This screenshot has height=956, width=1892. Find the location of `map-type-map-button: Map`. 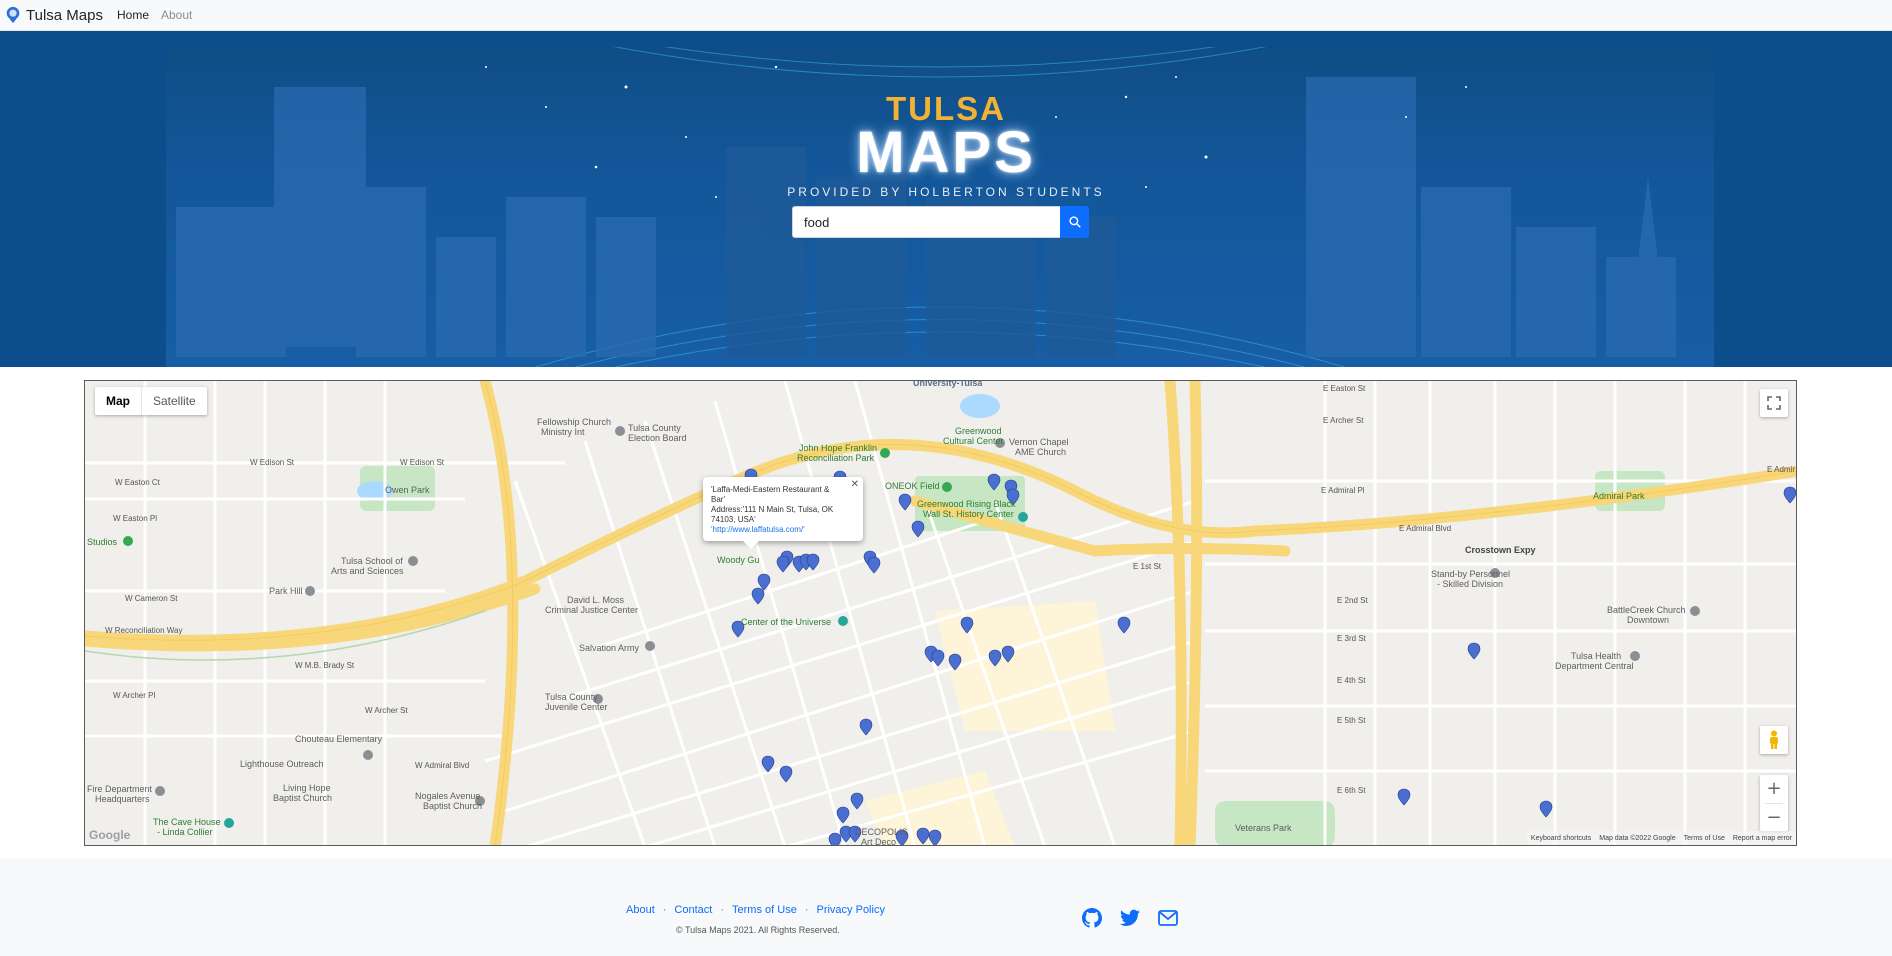

map-type-map-button: Map is located at coordinates (118, 401).